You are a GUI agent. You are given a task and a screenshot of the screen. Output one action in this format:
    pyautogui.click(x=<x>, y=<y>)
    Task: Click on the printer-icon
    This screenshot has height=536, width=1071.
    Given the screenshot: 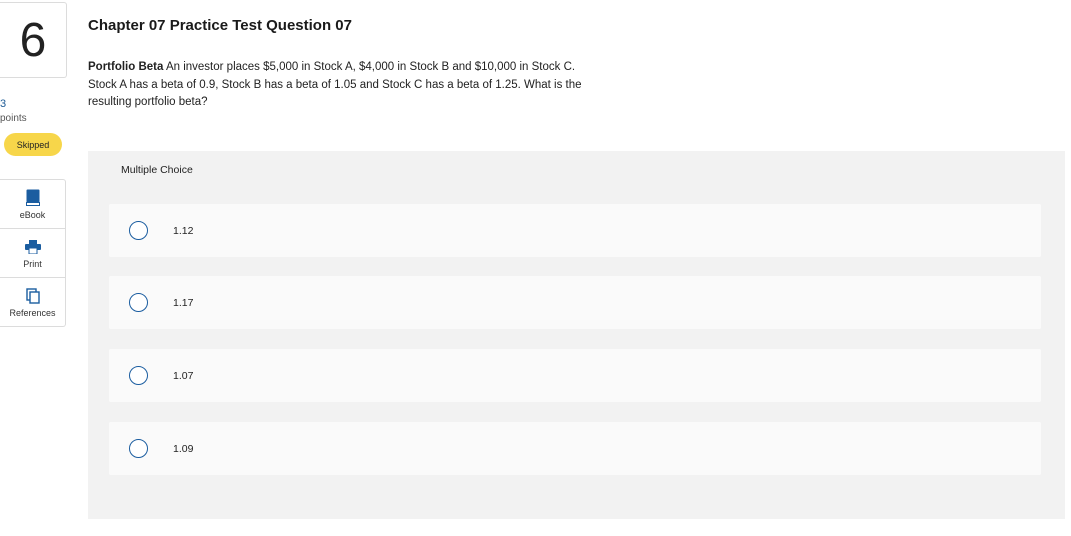 What is the action you would take?
    pyautogui.click(x=32, y=247)
    